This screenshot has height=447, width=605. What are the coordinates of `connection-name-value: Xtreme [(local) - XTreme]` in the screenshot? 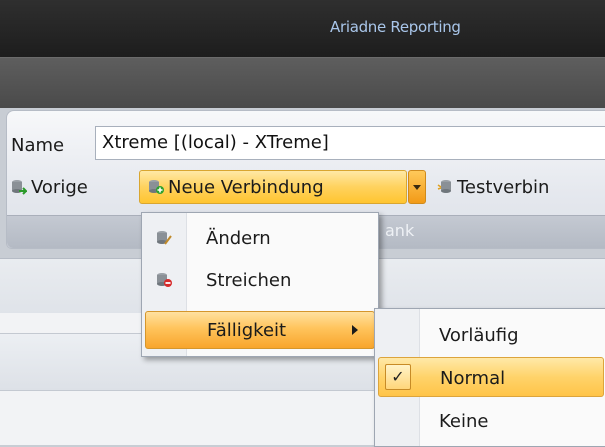 It's located at (215, 142).